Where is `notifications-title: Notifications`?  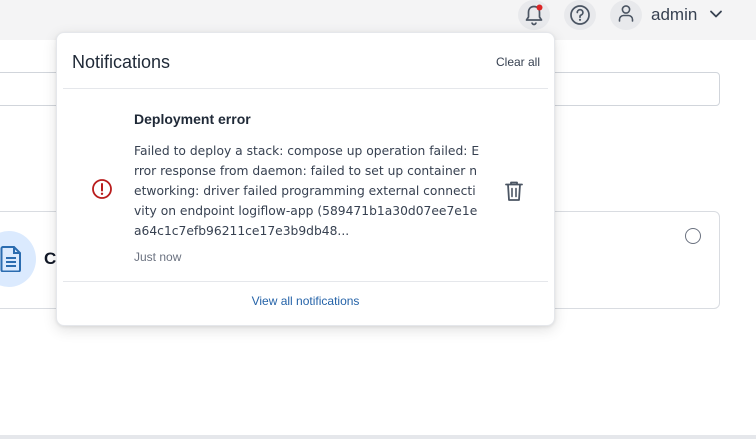 notifications-title: Notifications is located at coordinates (121, 62).